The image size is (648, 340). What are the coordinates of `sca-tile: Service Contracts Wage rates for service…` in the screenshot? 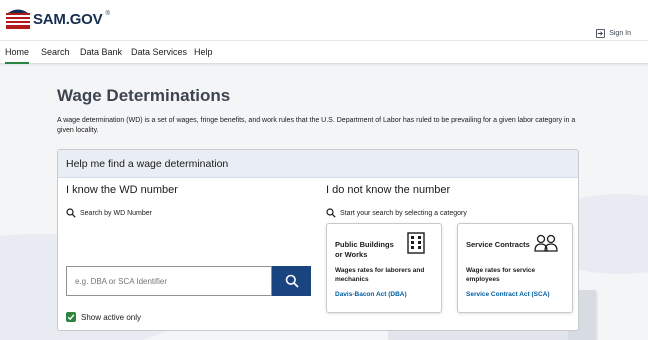 It's located at (515, 268).